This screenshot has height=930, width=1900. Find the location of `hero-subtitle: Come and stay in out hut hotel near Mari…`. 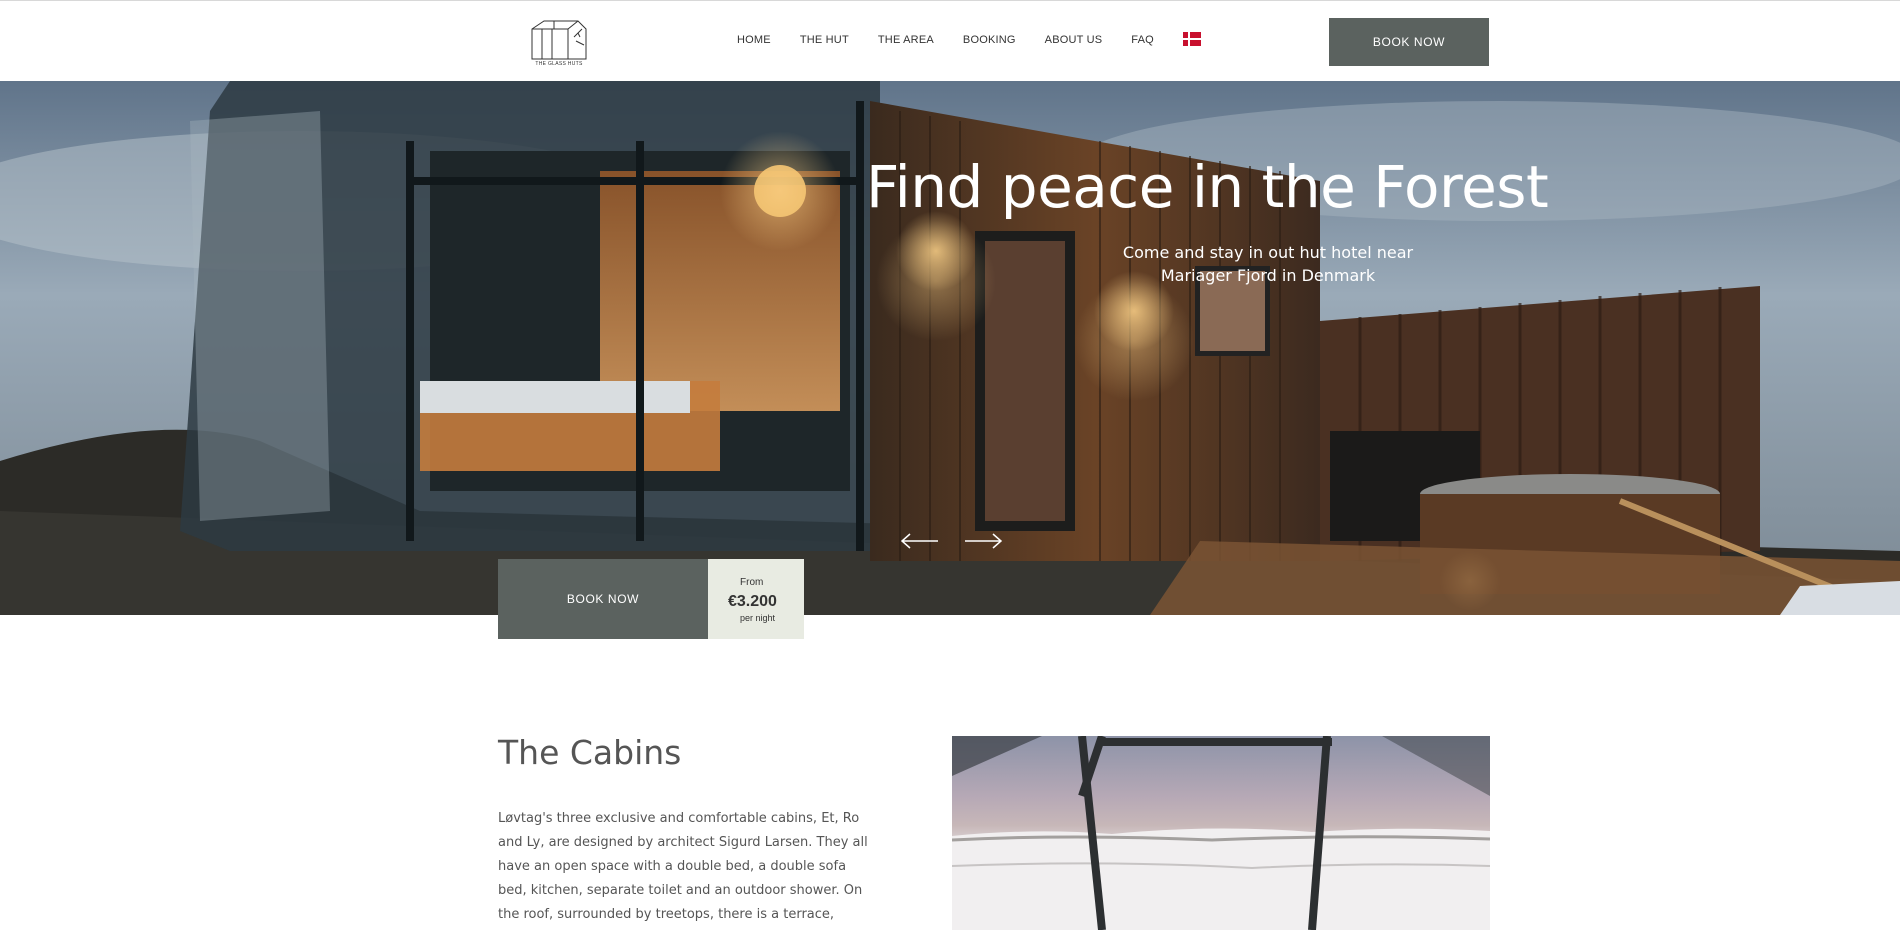

hero-subtitle: Come and stay in out hut hotel near Mari… is located at coordinates (1268, 264).